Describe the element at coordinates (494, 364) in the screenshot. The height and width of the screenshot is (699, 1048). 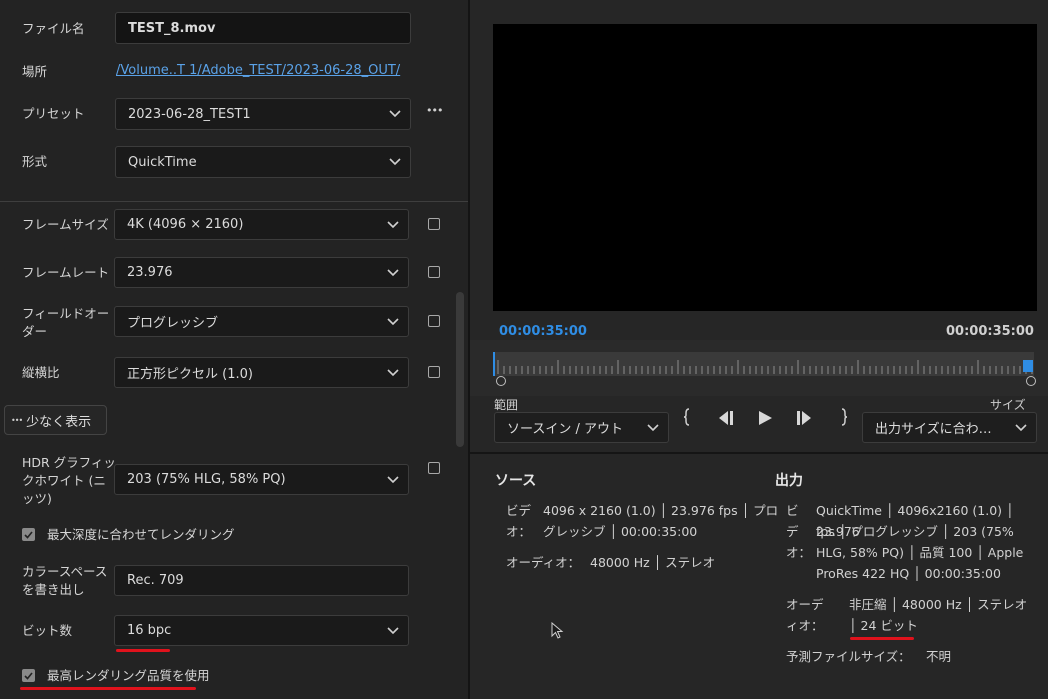
I see `in-point-marker` at that location.